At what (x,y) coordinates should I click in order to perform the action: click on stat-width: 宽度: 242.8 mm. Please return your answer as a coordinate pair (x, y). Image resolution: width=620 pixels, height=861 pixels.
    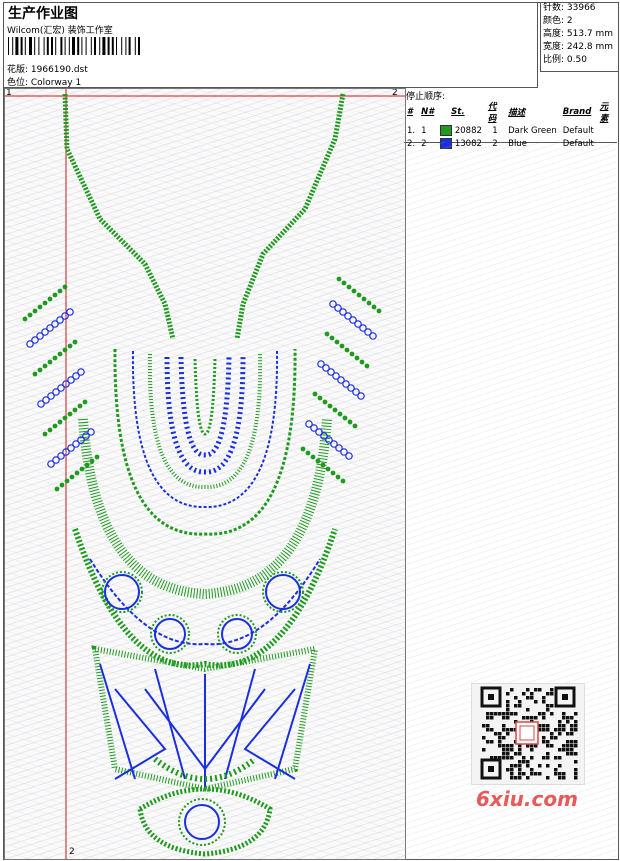
    Looking at the image, I should click on (578, 47).